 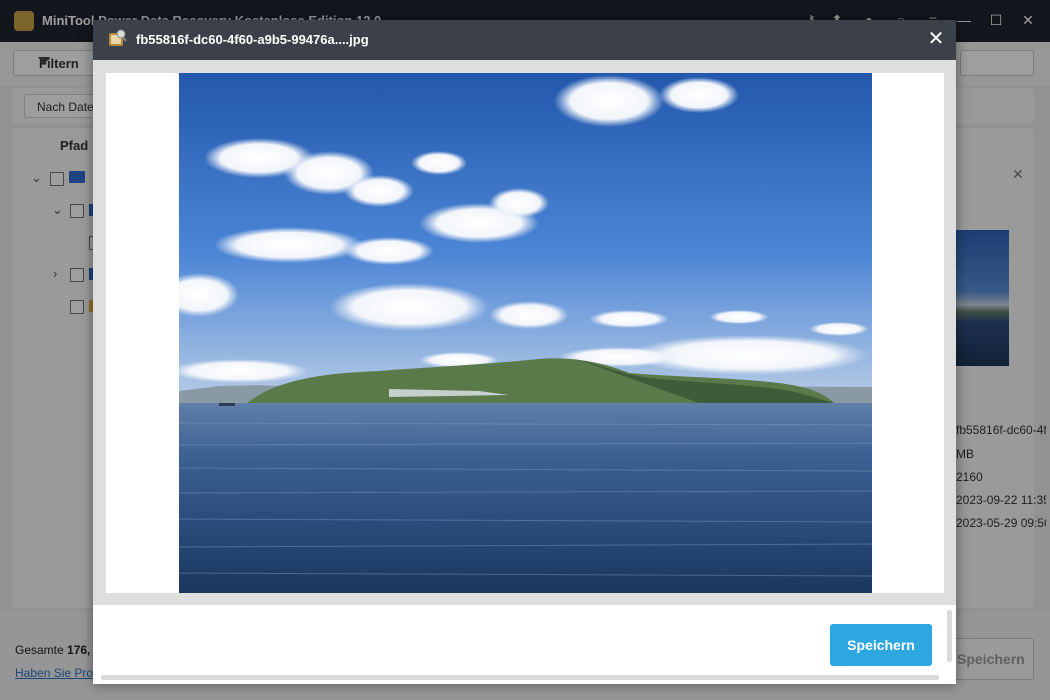 What do you see at coordinates (252, 39) in the screenshot?
I see `dialog-title: fb55816f-dc60-4f60-a9b5-99476a....jpg` at bounding box center [252, 39].